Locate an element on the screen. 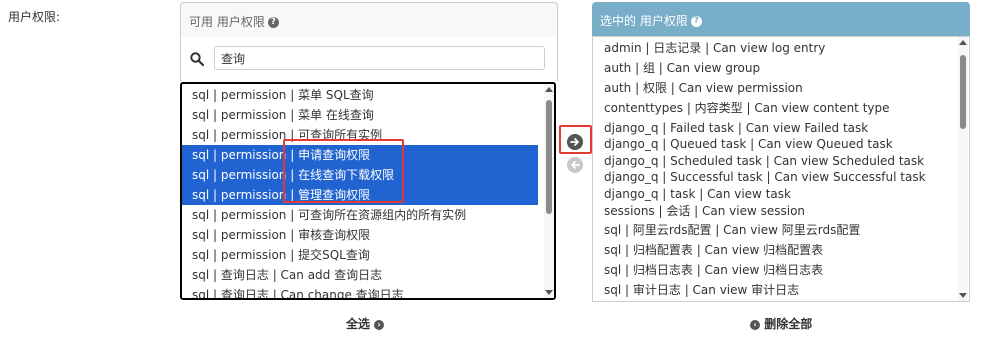 Image resolution: width=988 pixels, height=338 pixels. chosen-option: sql | 归档配置表 | Can view 归档配置表 is located at coordinates (775, 250).